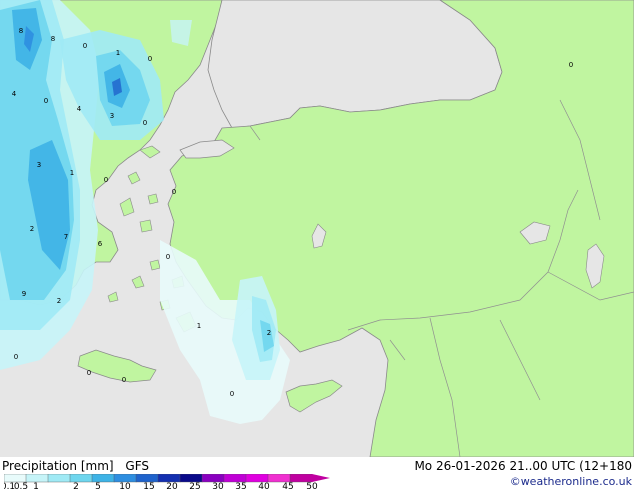 This screenshot has height=490, width=634. Describe the element at coordinates (240, 486) in the screenshot. I see `legend-tick: 35` at that location.